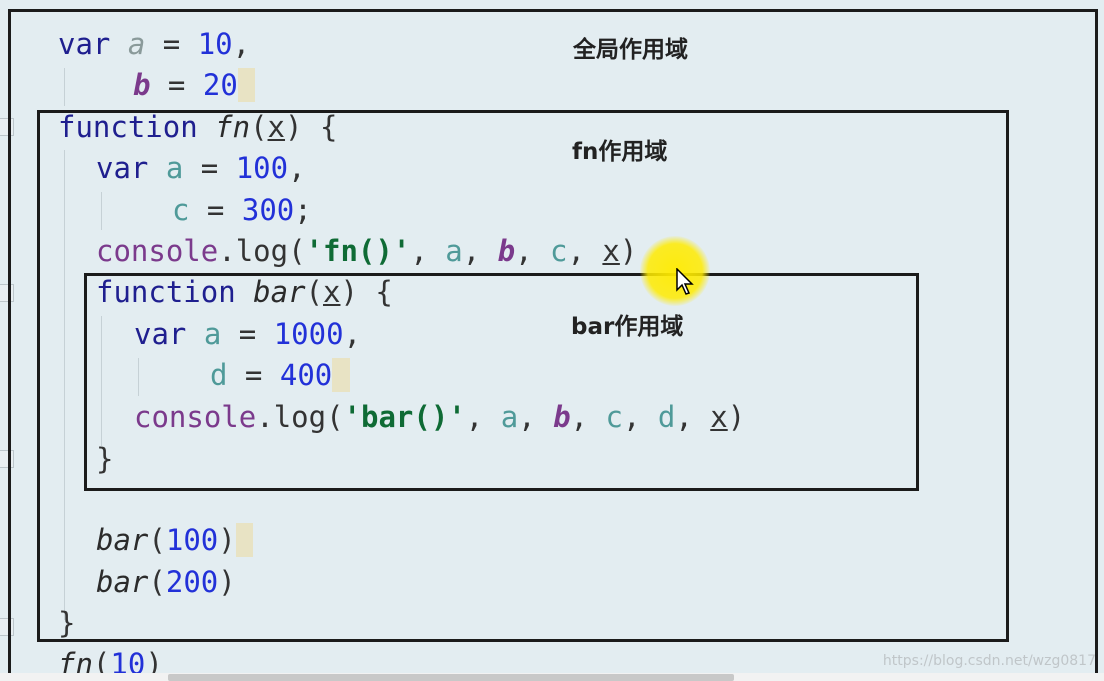 This screenshot has height=681, width=1104. Describe the element at coordinates (989, 661) in the screenshot. I see `watermark: https://blog.csdn.net/wzg0817` at that location.